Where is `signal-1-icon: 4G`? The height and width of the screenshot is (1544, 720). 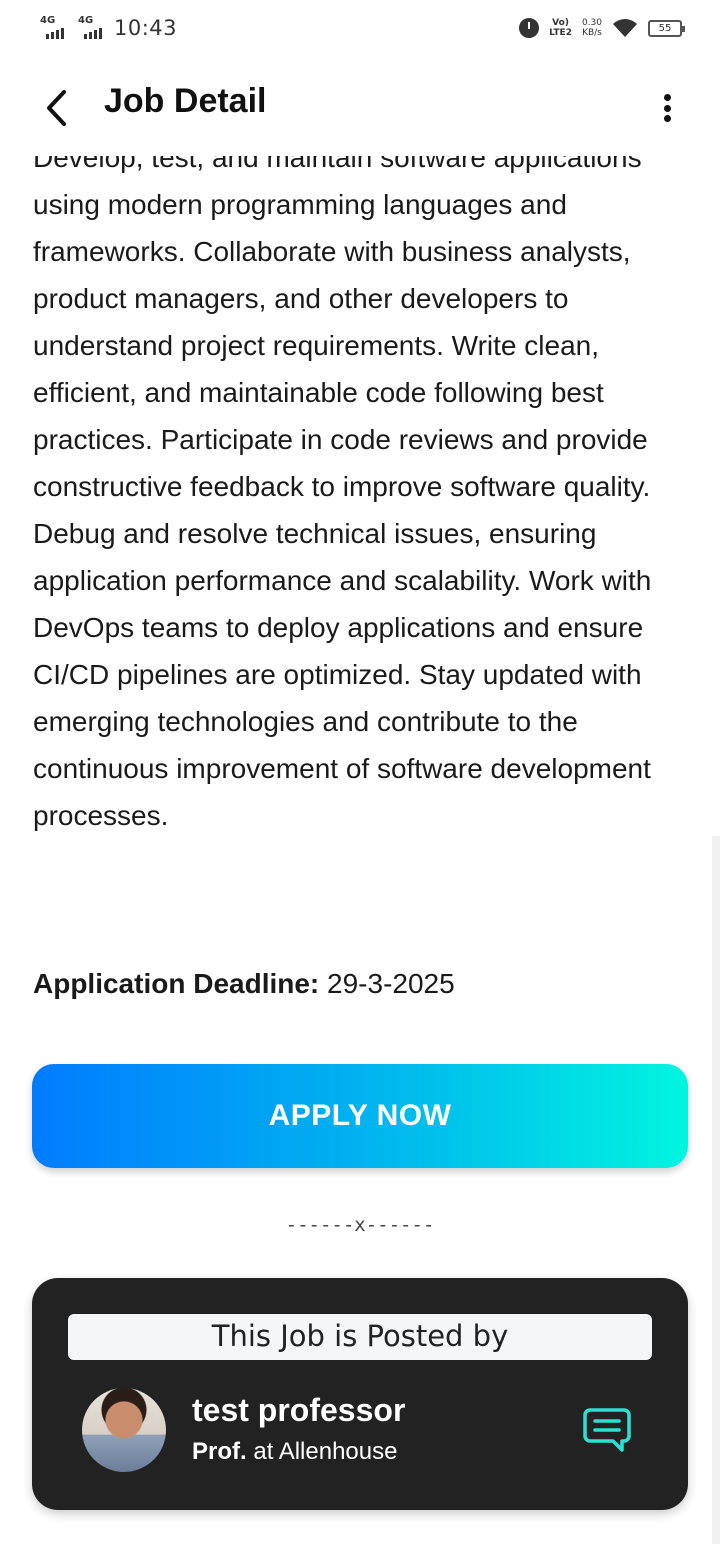 signal-1-icon: 4G is located at coordinates (52, 27).